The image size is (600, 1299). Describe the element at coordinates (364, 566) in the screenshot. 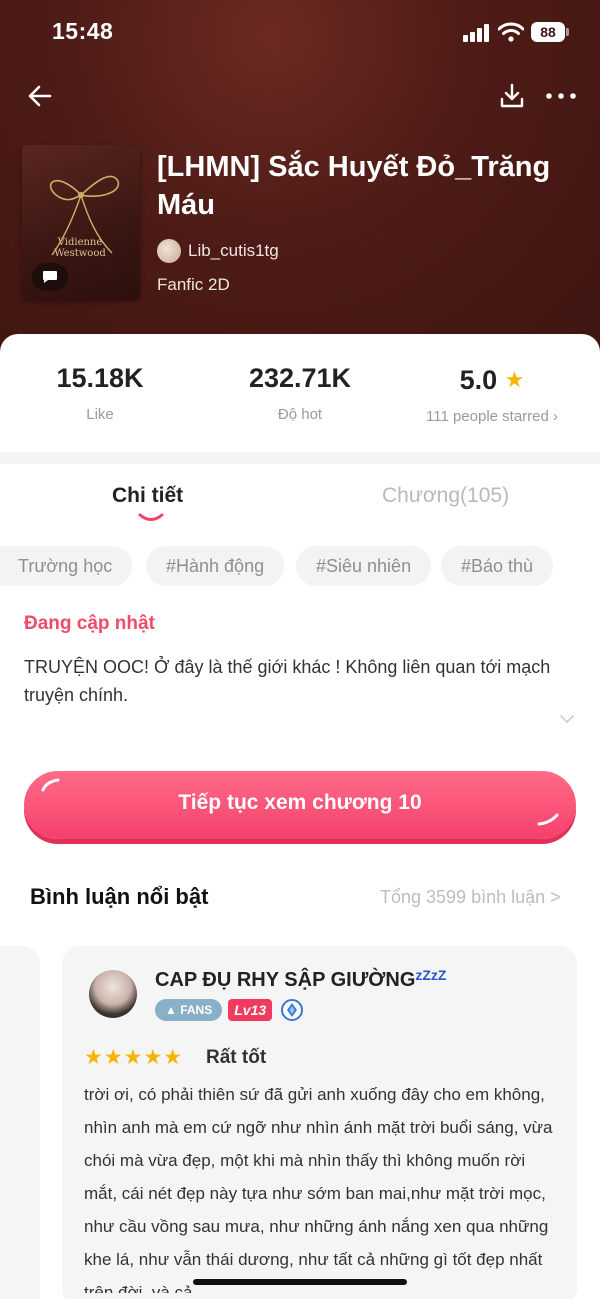

I see `tag-item: #Siêu nhiên` at that location.